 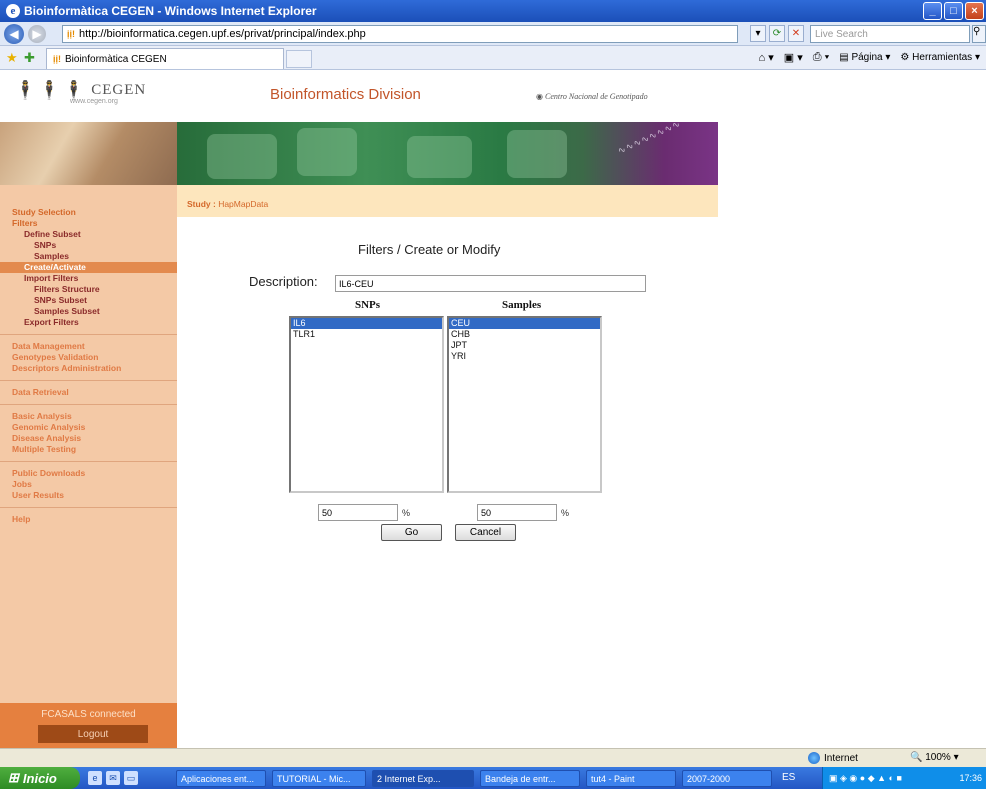 I want to click on snp-option: IL6, so click(x=366, y=323).